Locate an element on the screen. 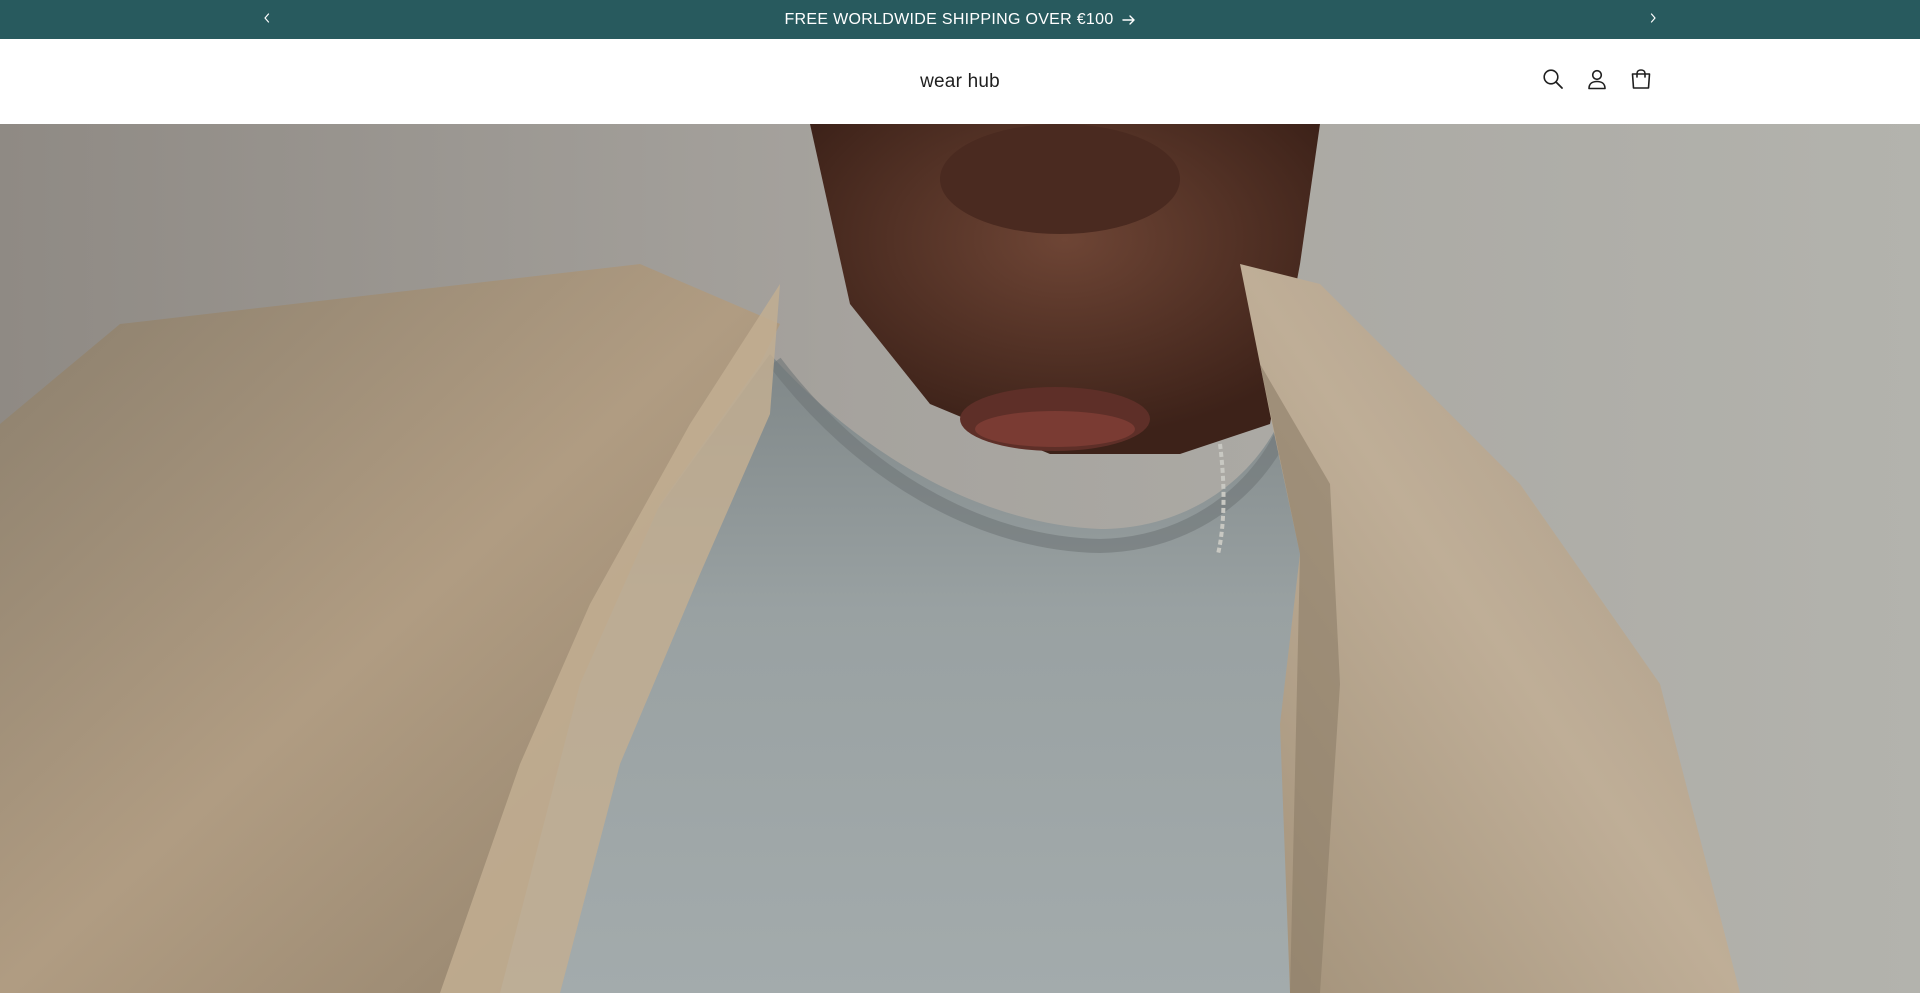 This screenshot has width=1920, height=993. search-icon is located at coordinates (1553, 81).